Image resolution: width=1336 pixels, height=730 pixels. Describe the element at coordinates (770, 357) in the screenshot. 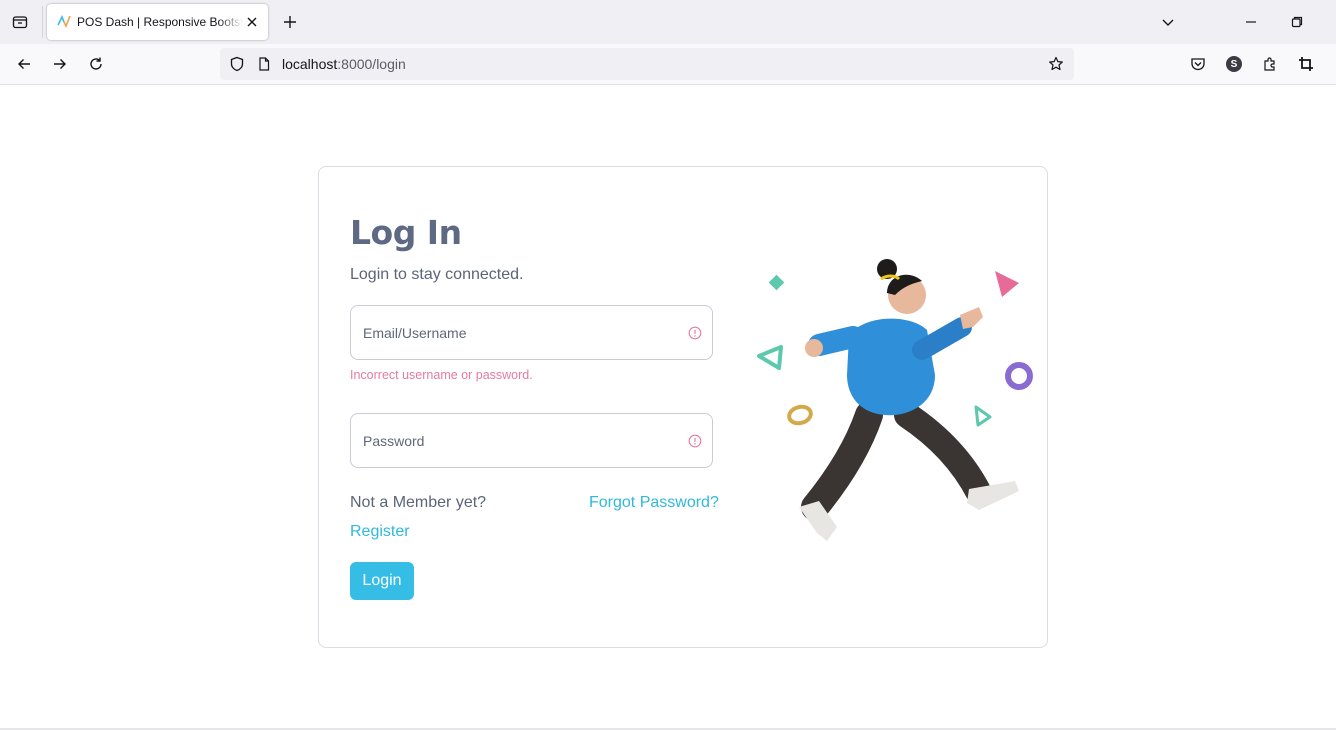

I see `triangle-outline-shape` at that location.